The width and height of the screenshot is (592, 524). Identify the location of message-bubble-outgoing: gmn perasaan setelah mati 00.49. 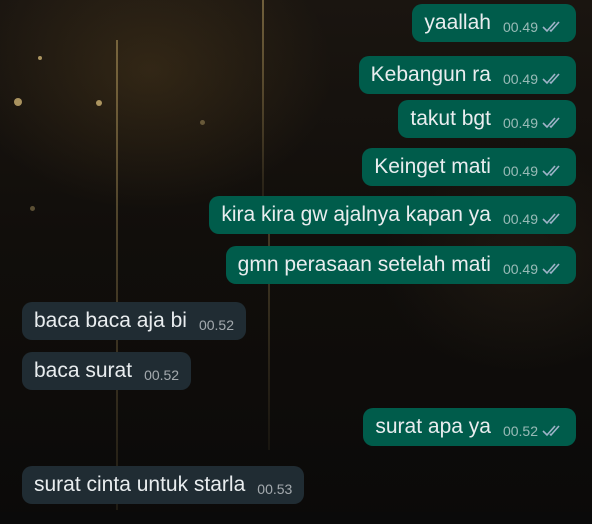
(400, 265).